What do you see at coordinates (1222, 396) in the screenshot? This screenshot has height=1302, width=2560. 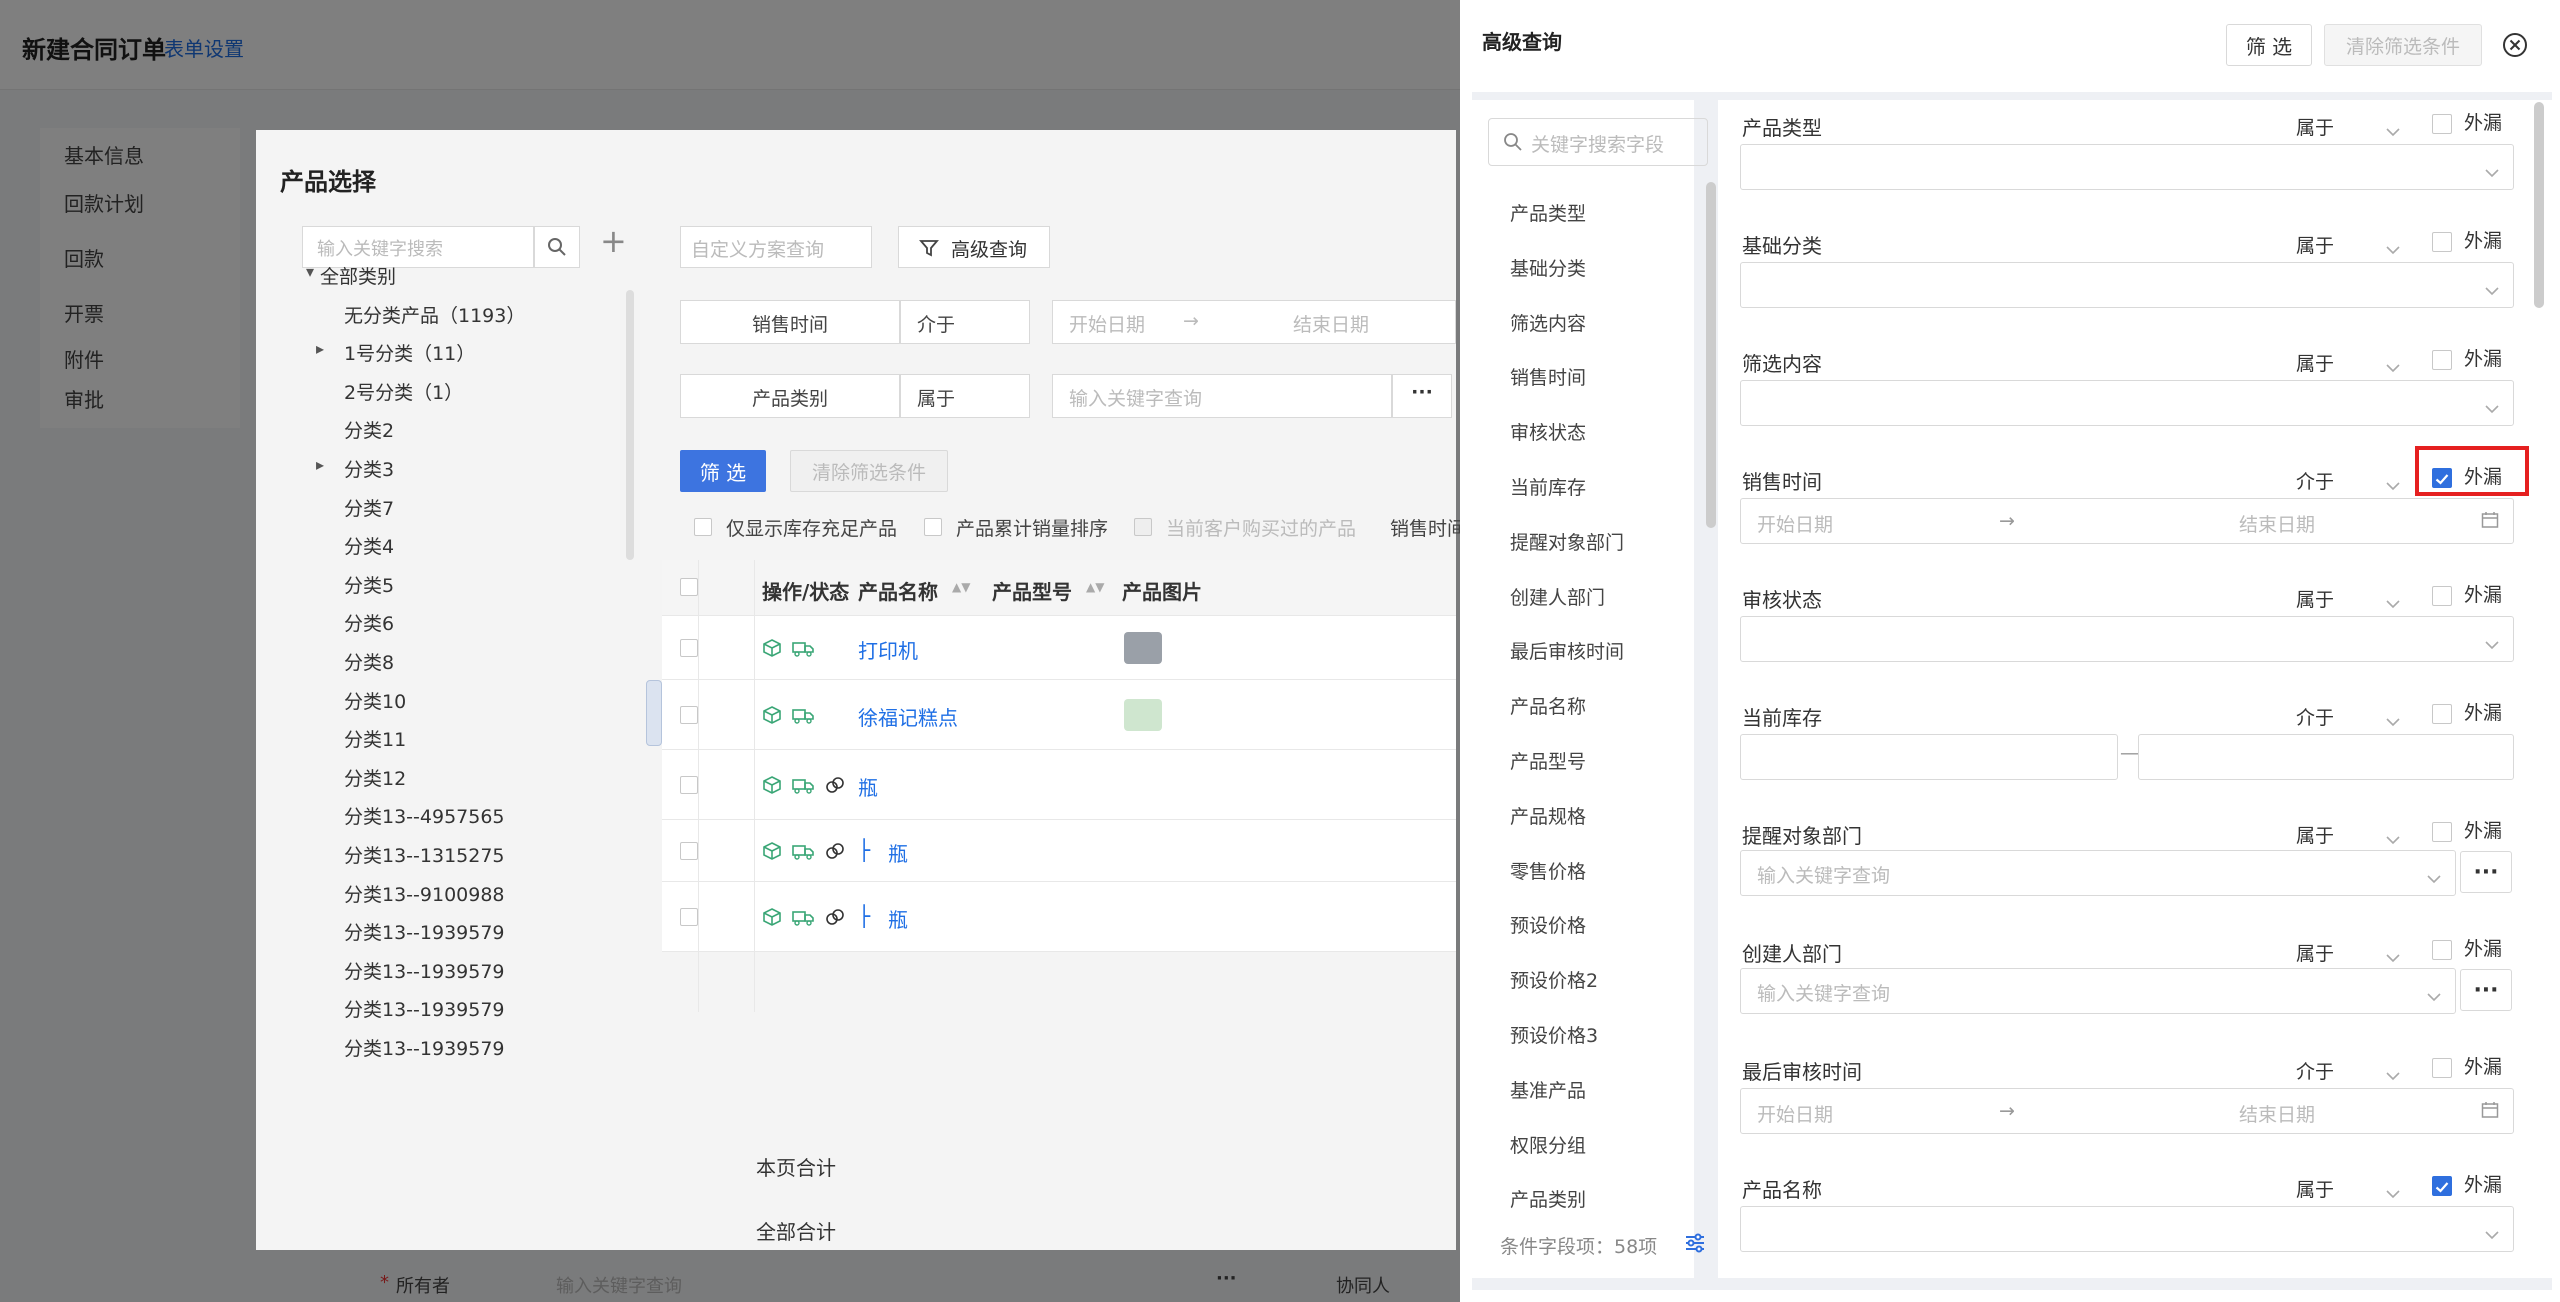 I see `category-keyword-input: 输入关键字查询` at bounding box center [1222, 396].